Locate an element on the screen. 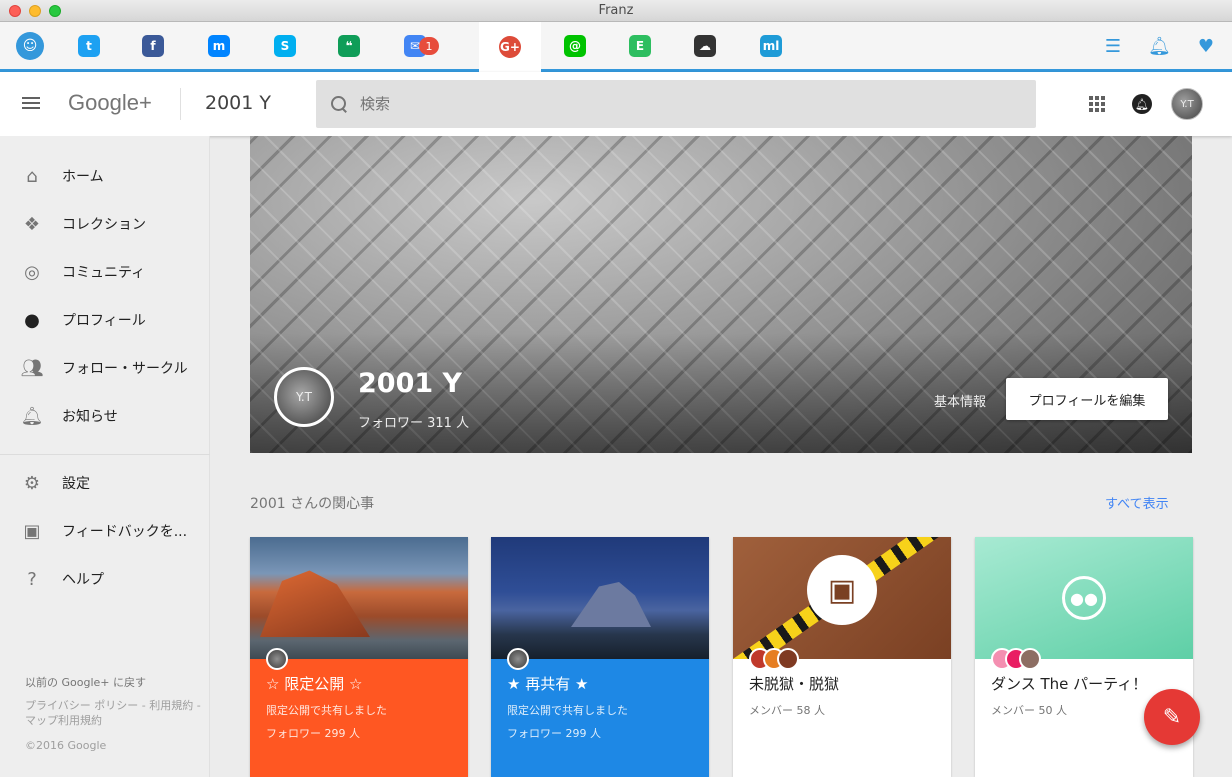 The width and height of the screenshot is (1232, 777). evernote-icon: E is located at coordinates (640, 45).